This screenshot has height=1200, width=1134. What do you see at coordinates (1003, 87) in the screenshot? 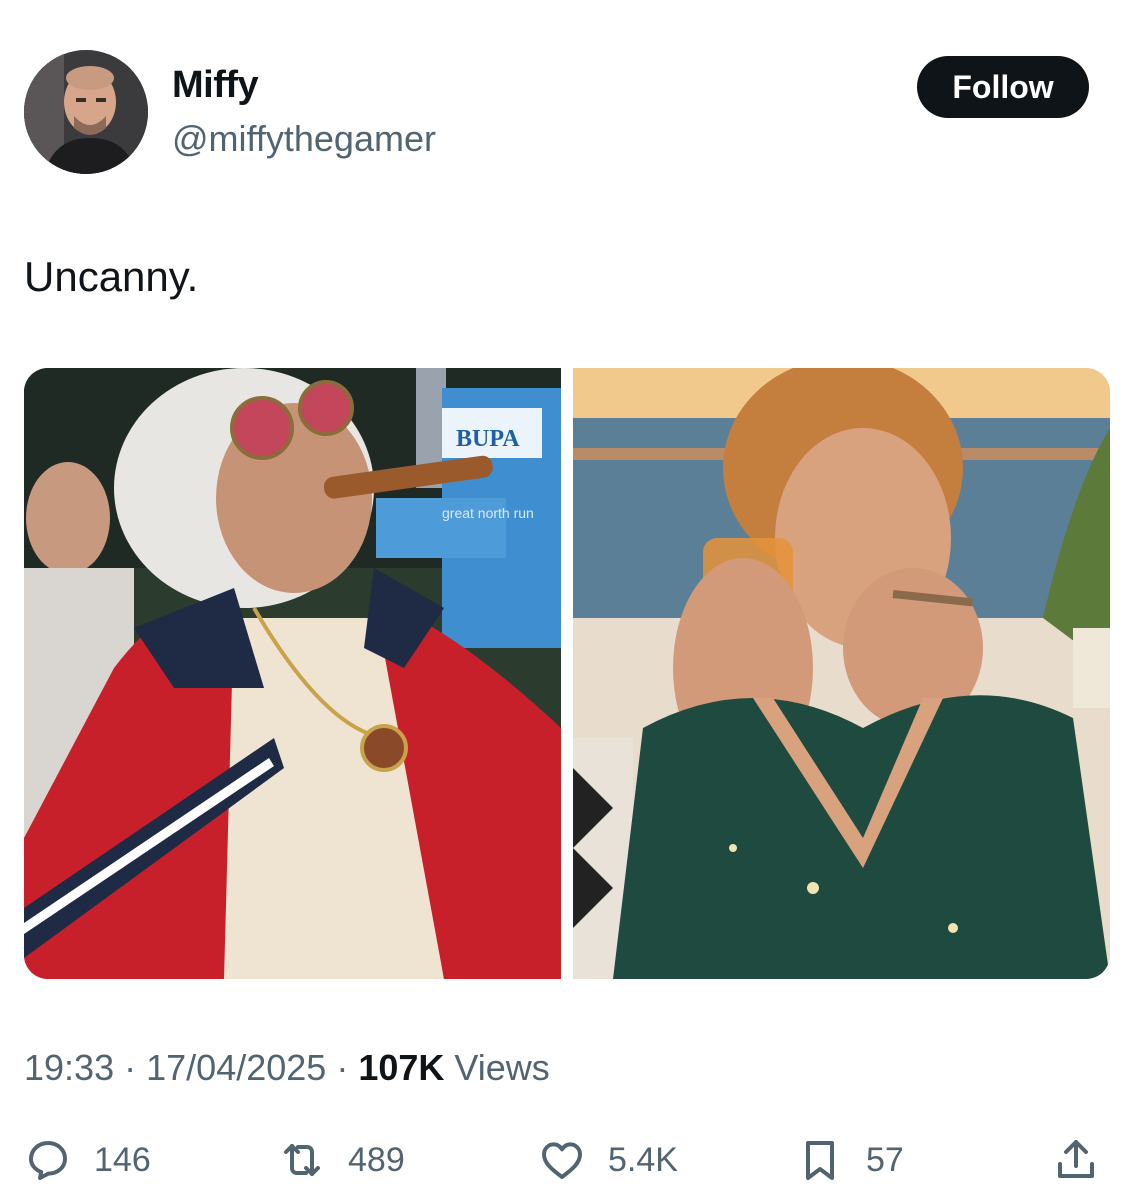
I see `follow-button: Follow` at bounding box center [1003, 87].